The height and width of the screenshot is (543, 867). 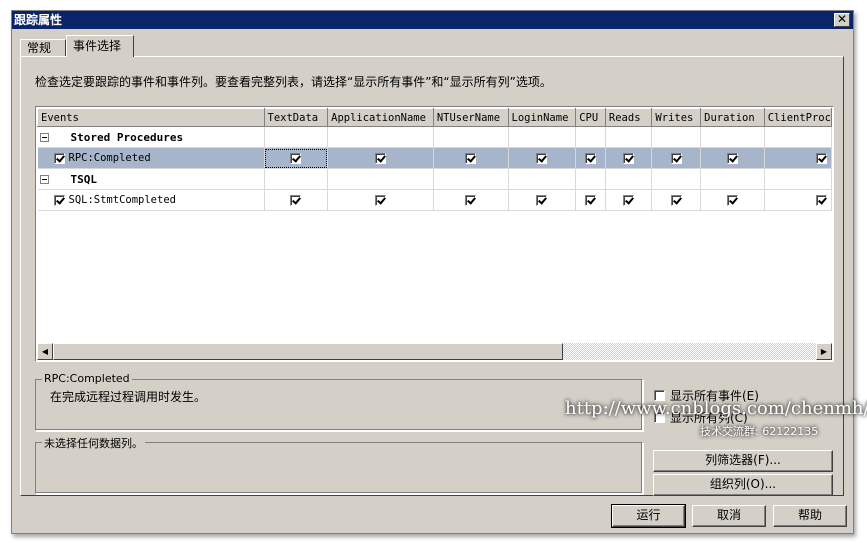 I want to click on title-bar: 跟踪属性 ✕, so click(x=432, y=20).